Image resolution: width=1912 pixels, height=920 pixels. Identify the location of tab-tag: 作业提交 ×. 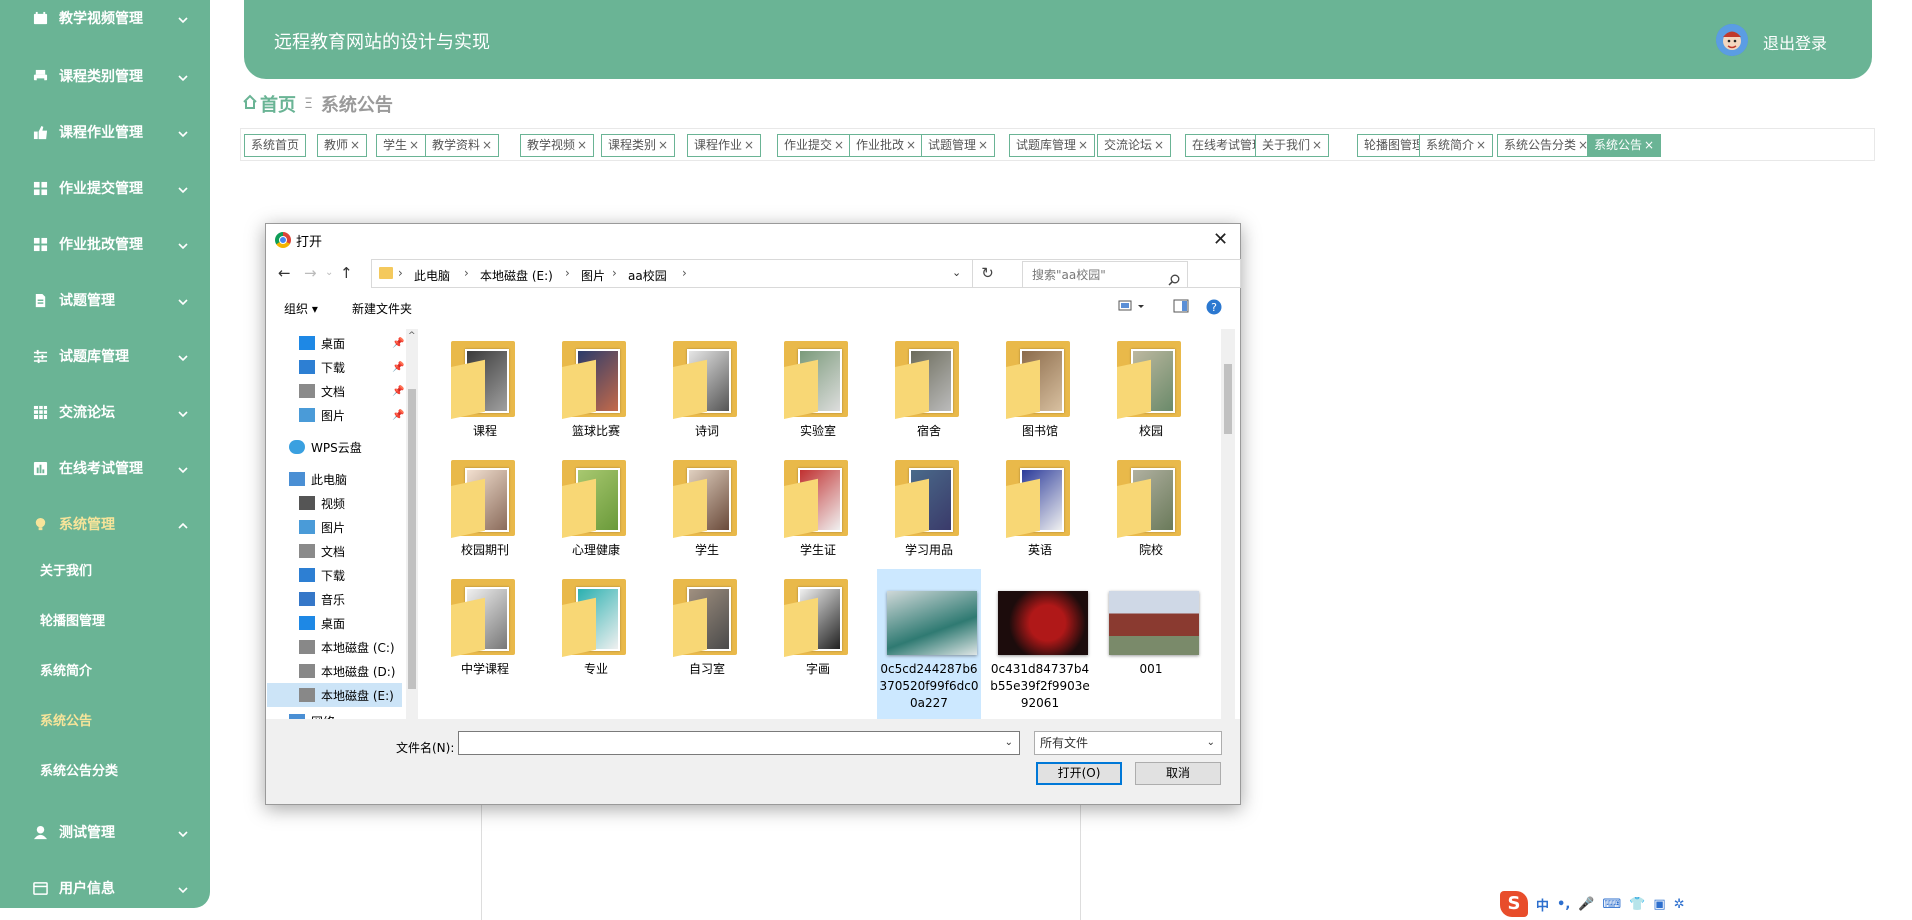
(814, 145).